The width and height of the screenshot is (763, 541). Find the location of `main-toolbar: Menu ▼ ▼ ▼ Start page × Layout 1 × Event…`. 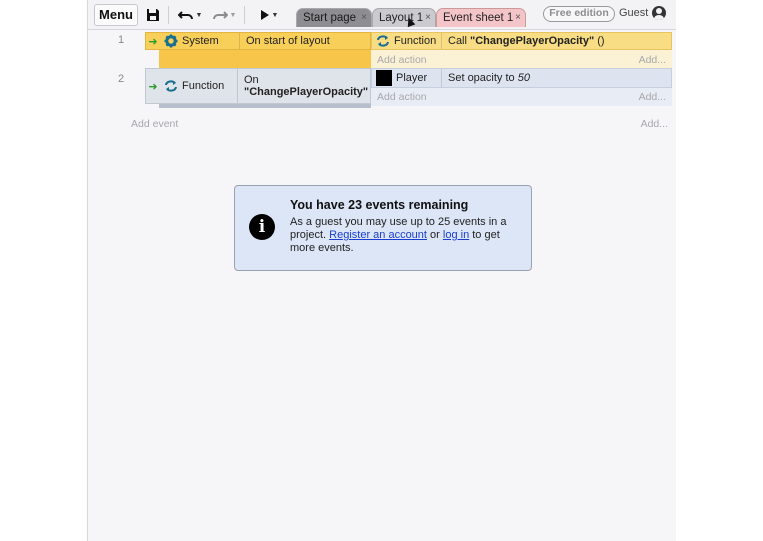

main-toolbar: Menu ▼ ▼ ▼ Start page × Layout 1 × Event… is located at coordinates (382, 15).